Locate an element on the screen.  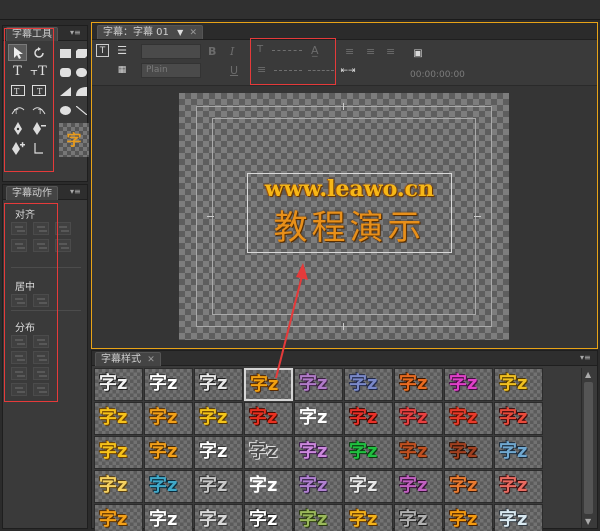
selection-tool-icon is located at coordinates (17, 52).